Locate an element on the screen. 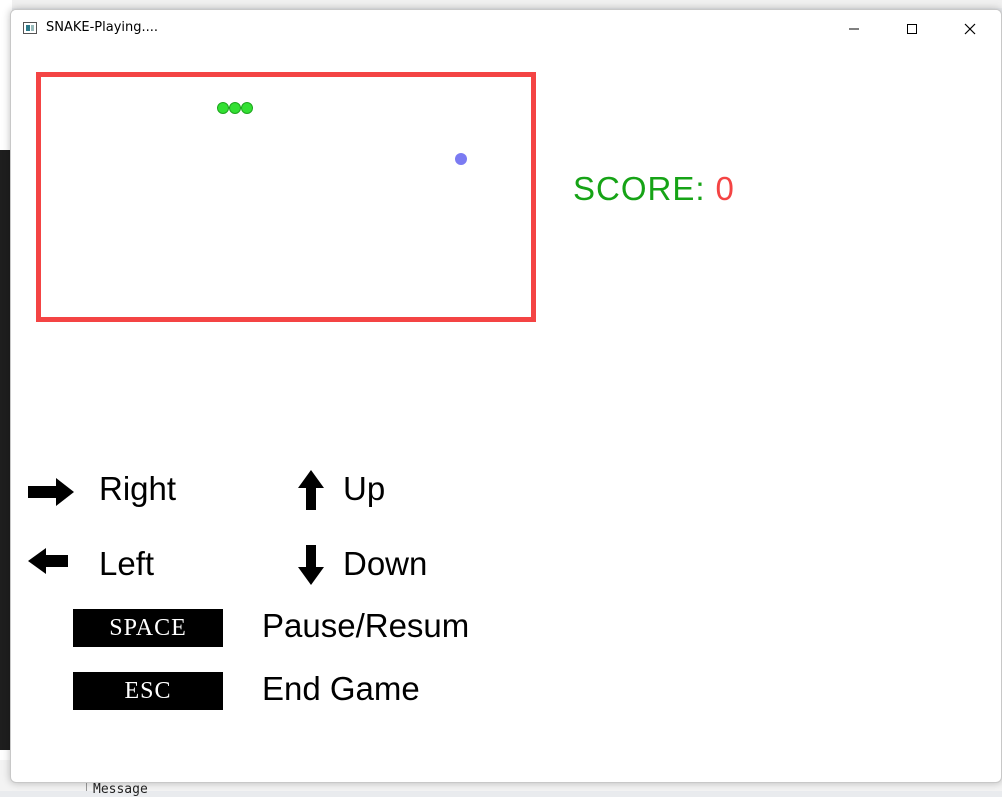  minimize-icon is located at coordinates (854, 29).